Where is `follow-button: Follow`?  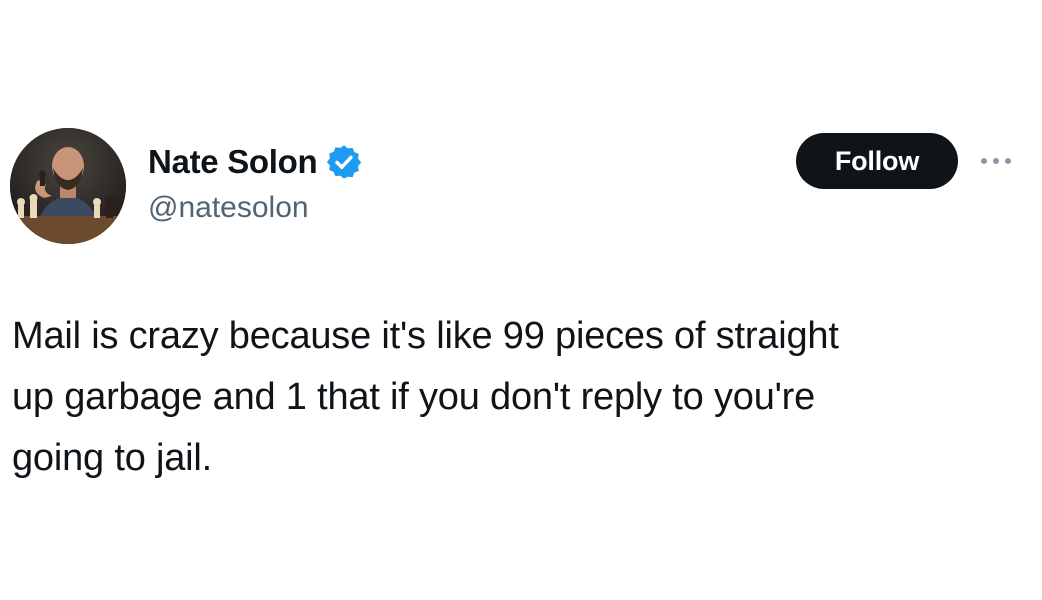
follow-button: Follow is located at coordinates (877, 161).